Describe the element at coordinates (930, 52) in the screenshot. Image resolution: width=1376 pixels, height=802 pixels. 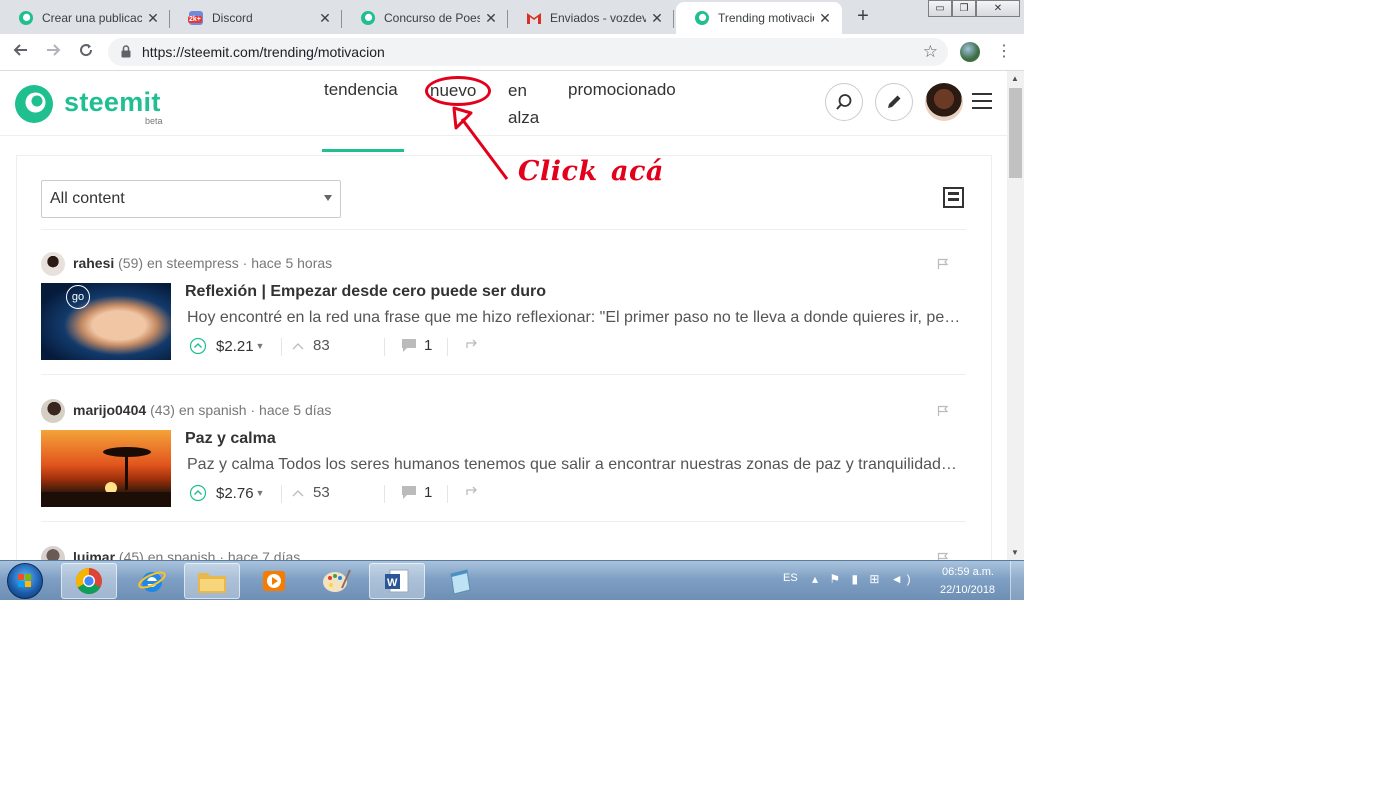
I see `bookmark-star-icon: ☆` at that location.